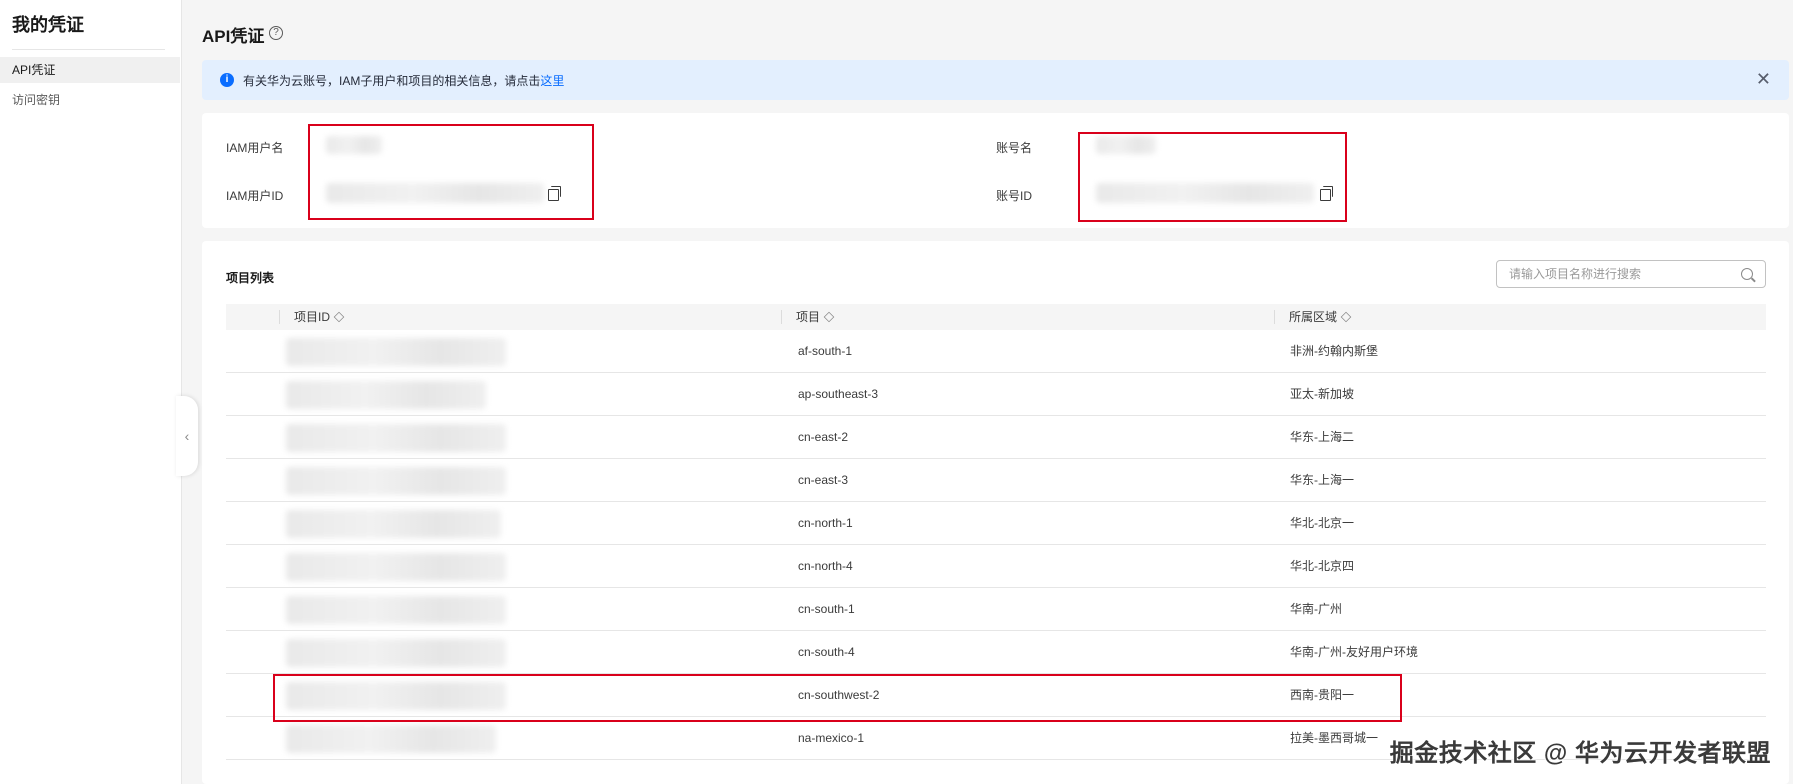 The height and width of the screenshot is (784, 1793). What do you see at coordinates (1322, 523) in the screenshot?
I see `project-region: 华北-北京一` at bounding box center [1322, 523].